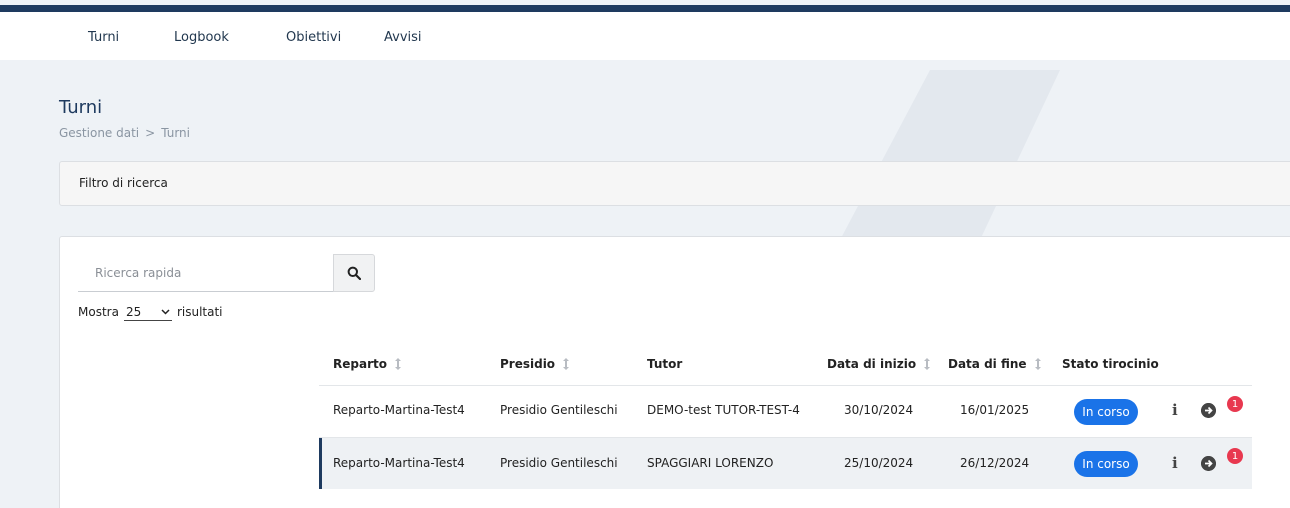 The width and height of the screenshot is (1290, 508). Describe the element at coordinates (103, 37) in the screenshot. I see `nav-item-turni: Turni` at that location.